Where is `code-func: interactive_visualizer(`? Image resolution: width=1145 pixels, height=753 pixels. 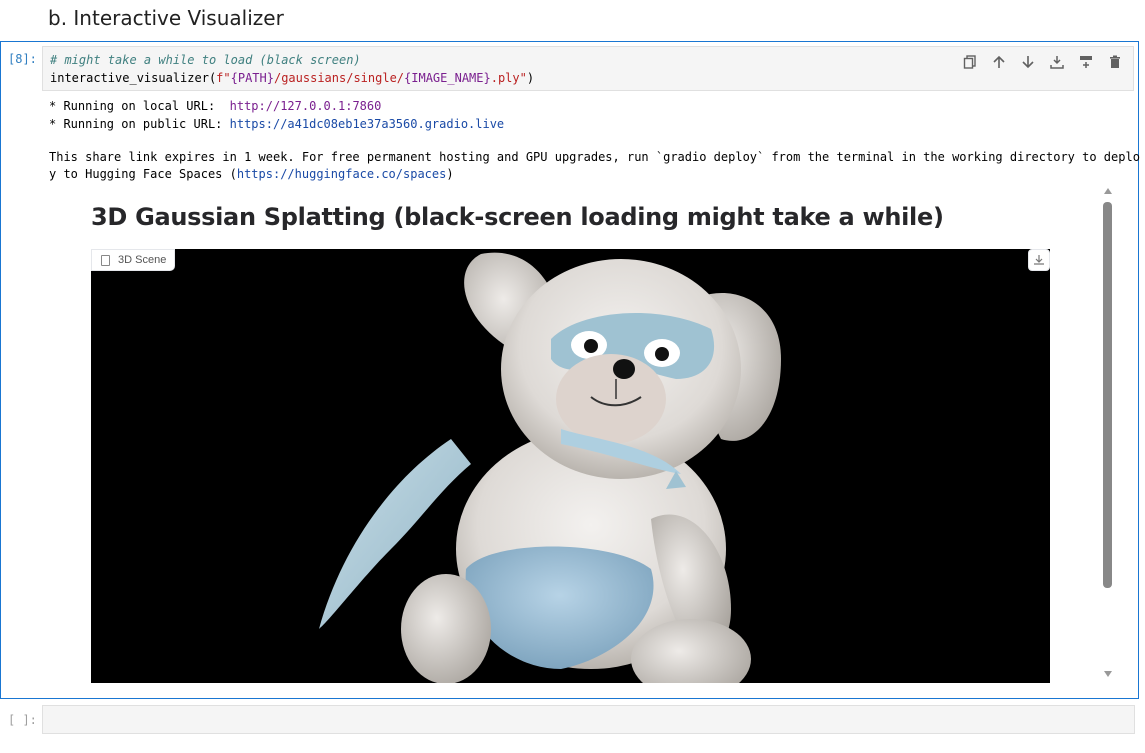
code-func: interactive_visualizer( is located at coordinates (133, 78).